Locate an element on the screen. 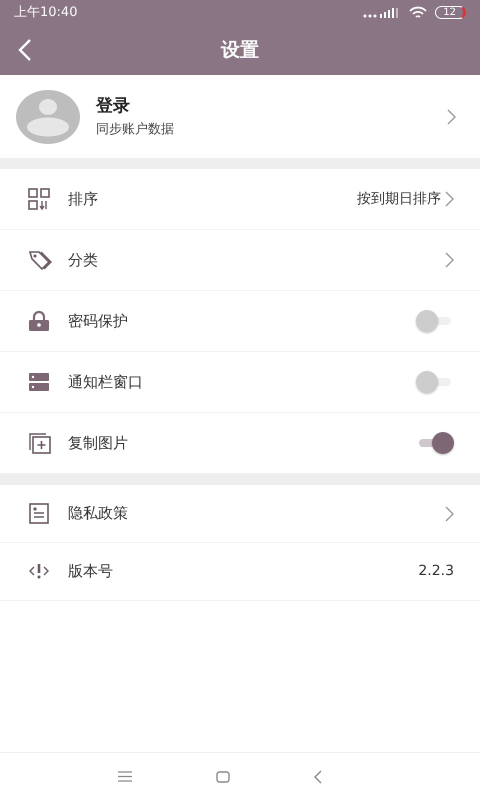 The height and width of the screenshot is (800, 480). avatar-icon is located at coordinates (48, 117).